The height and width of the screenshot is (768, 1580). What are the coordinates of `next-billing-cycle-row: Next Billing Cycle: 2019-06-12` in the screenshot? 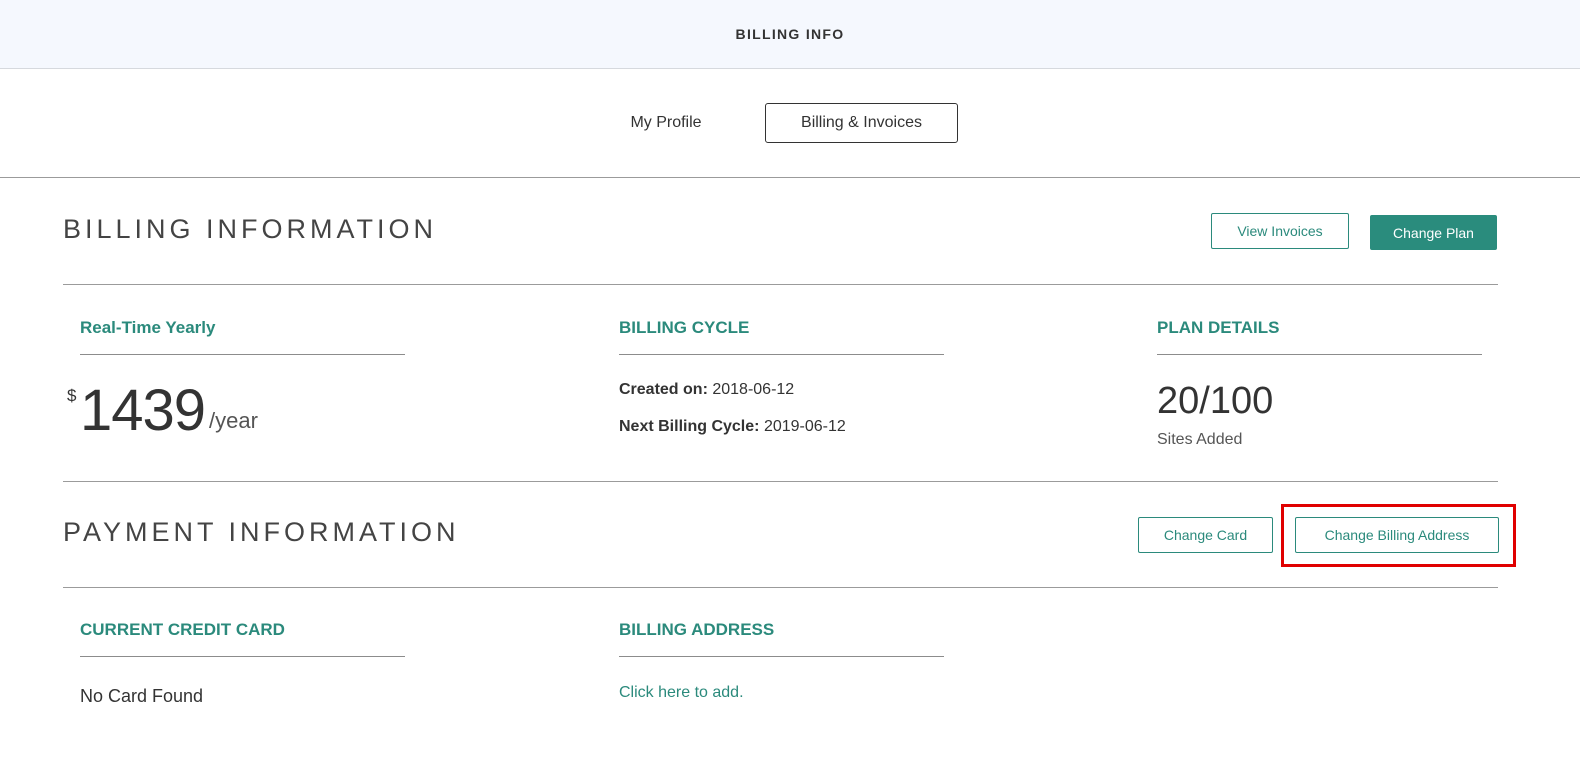 It's located at (732, 427).